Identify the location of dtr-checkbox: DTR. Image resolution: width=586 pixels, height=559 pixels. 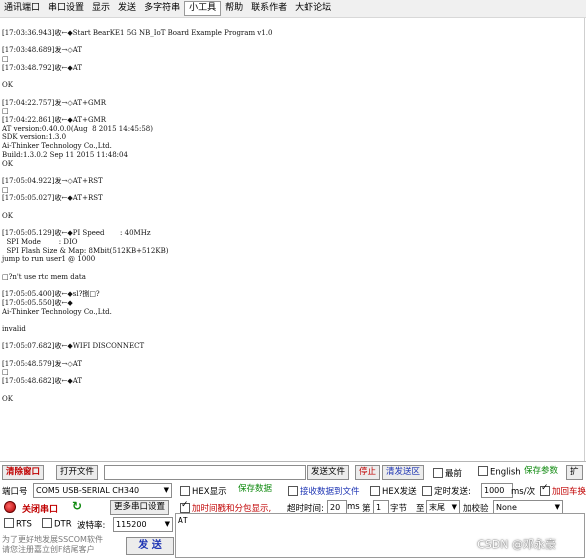
(57, 524).